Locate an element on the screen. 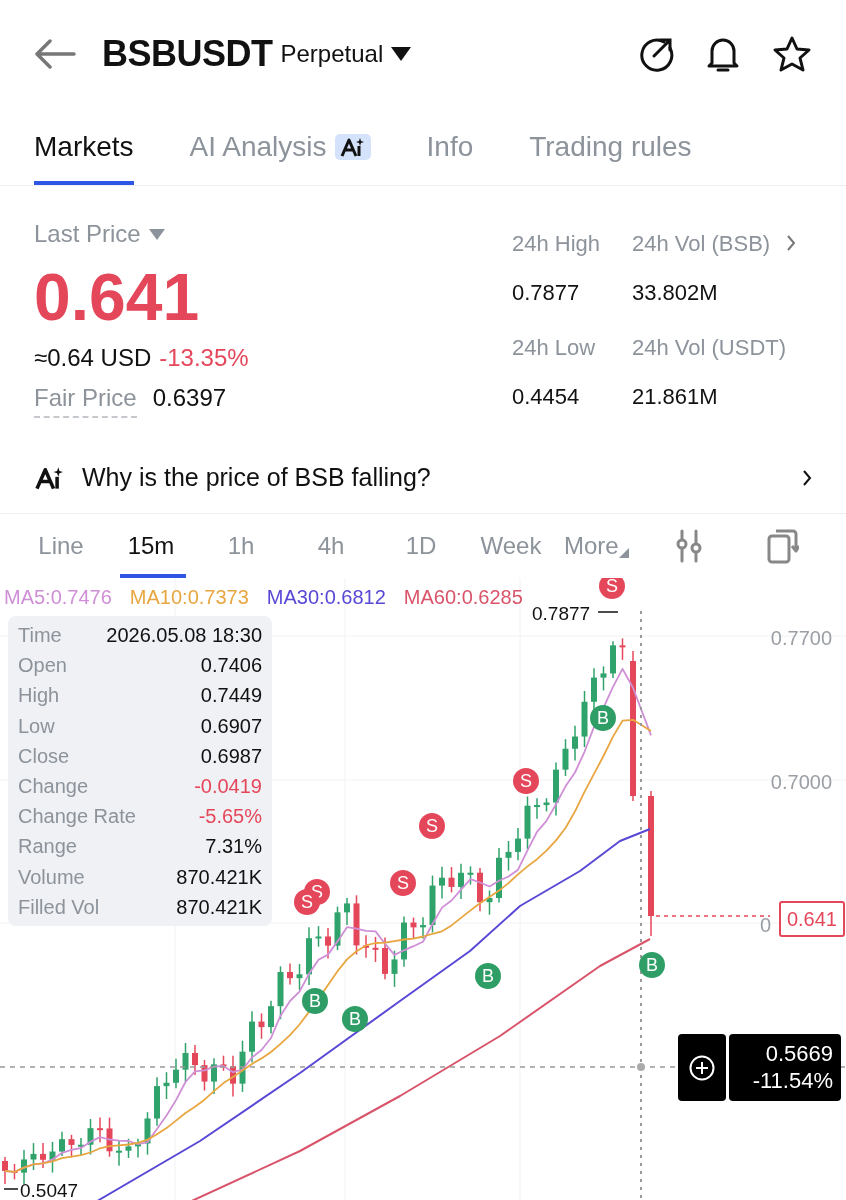 The width and height of the screenshot is (846, 1200). interval-tab: More is located at coordinates (596, 546).